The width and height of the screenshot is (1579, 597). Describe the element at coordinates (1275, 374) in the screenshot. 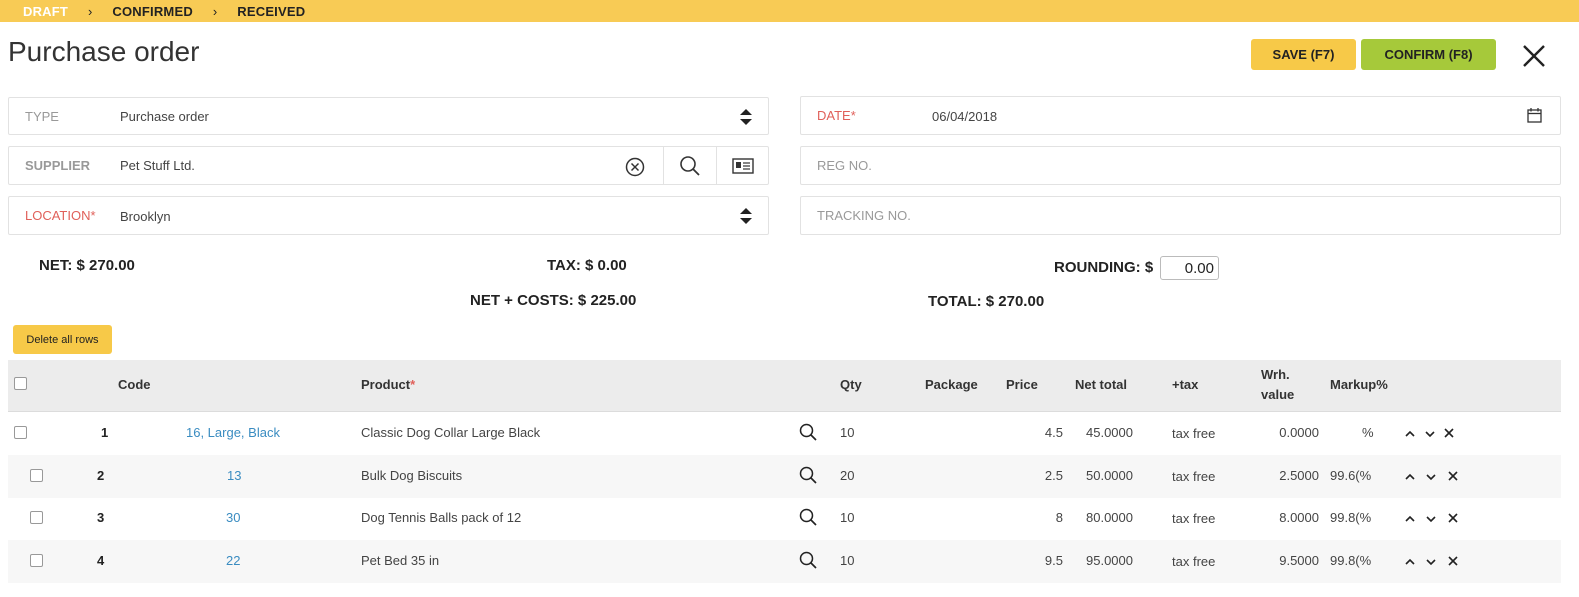

I see `header-wrh-value: Wrh.` at that location.